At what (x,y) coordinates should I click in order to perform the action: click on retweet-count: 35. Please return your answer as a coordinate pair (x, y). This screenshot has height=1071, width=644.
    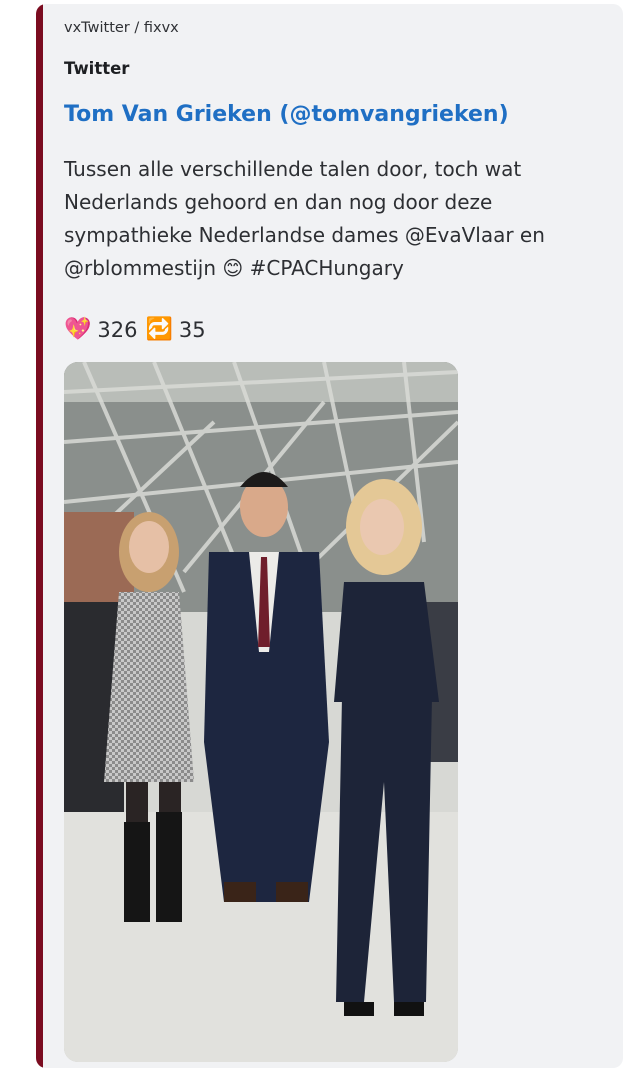
    Looking at the image, I should click on (192, 329).